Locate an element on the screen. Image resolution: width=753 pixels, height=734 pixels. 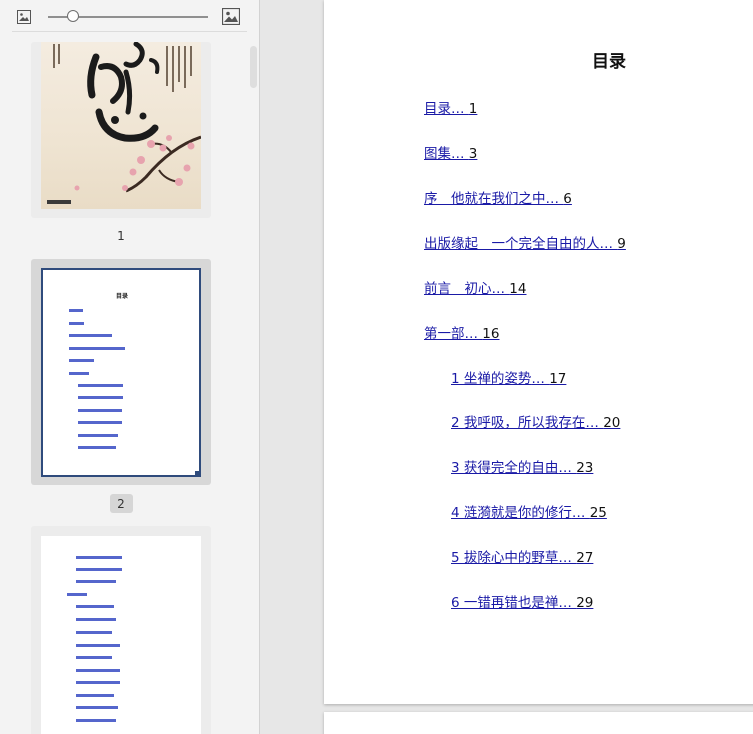
toc-link-1: 图集… 3 is located at coordinates (450, 154).